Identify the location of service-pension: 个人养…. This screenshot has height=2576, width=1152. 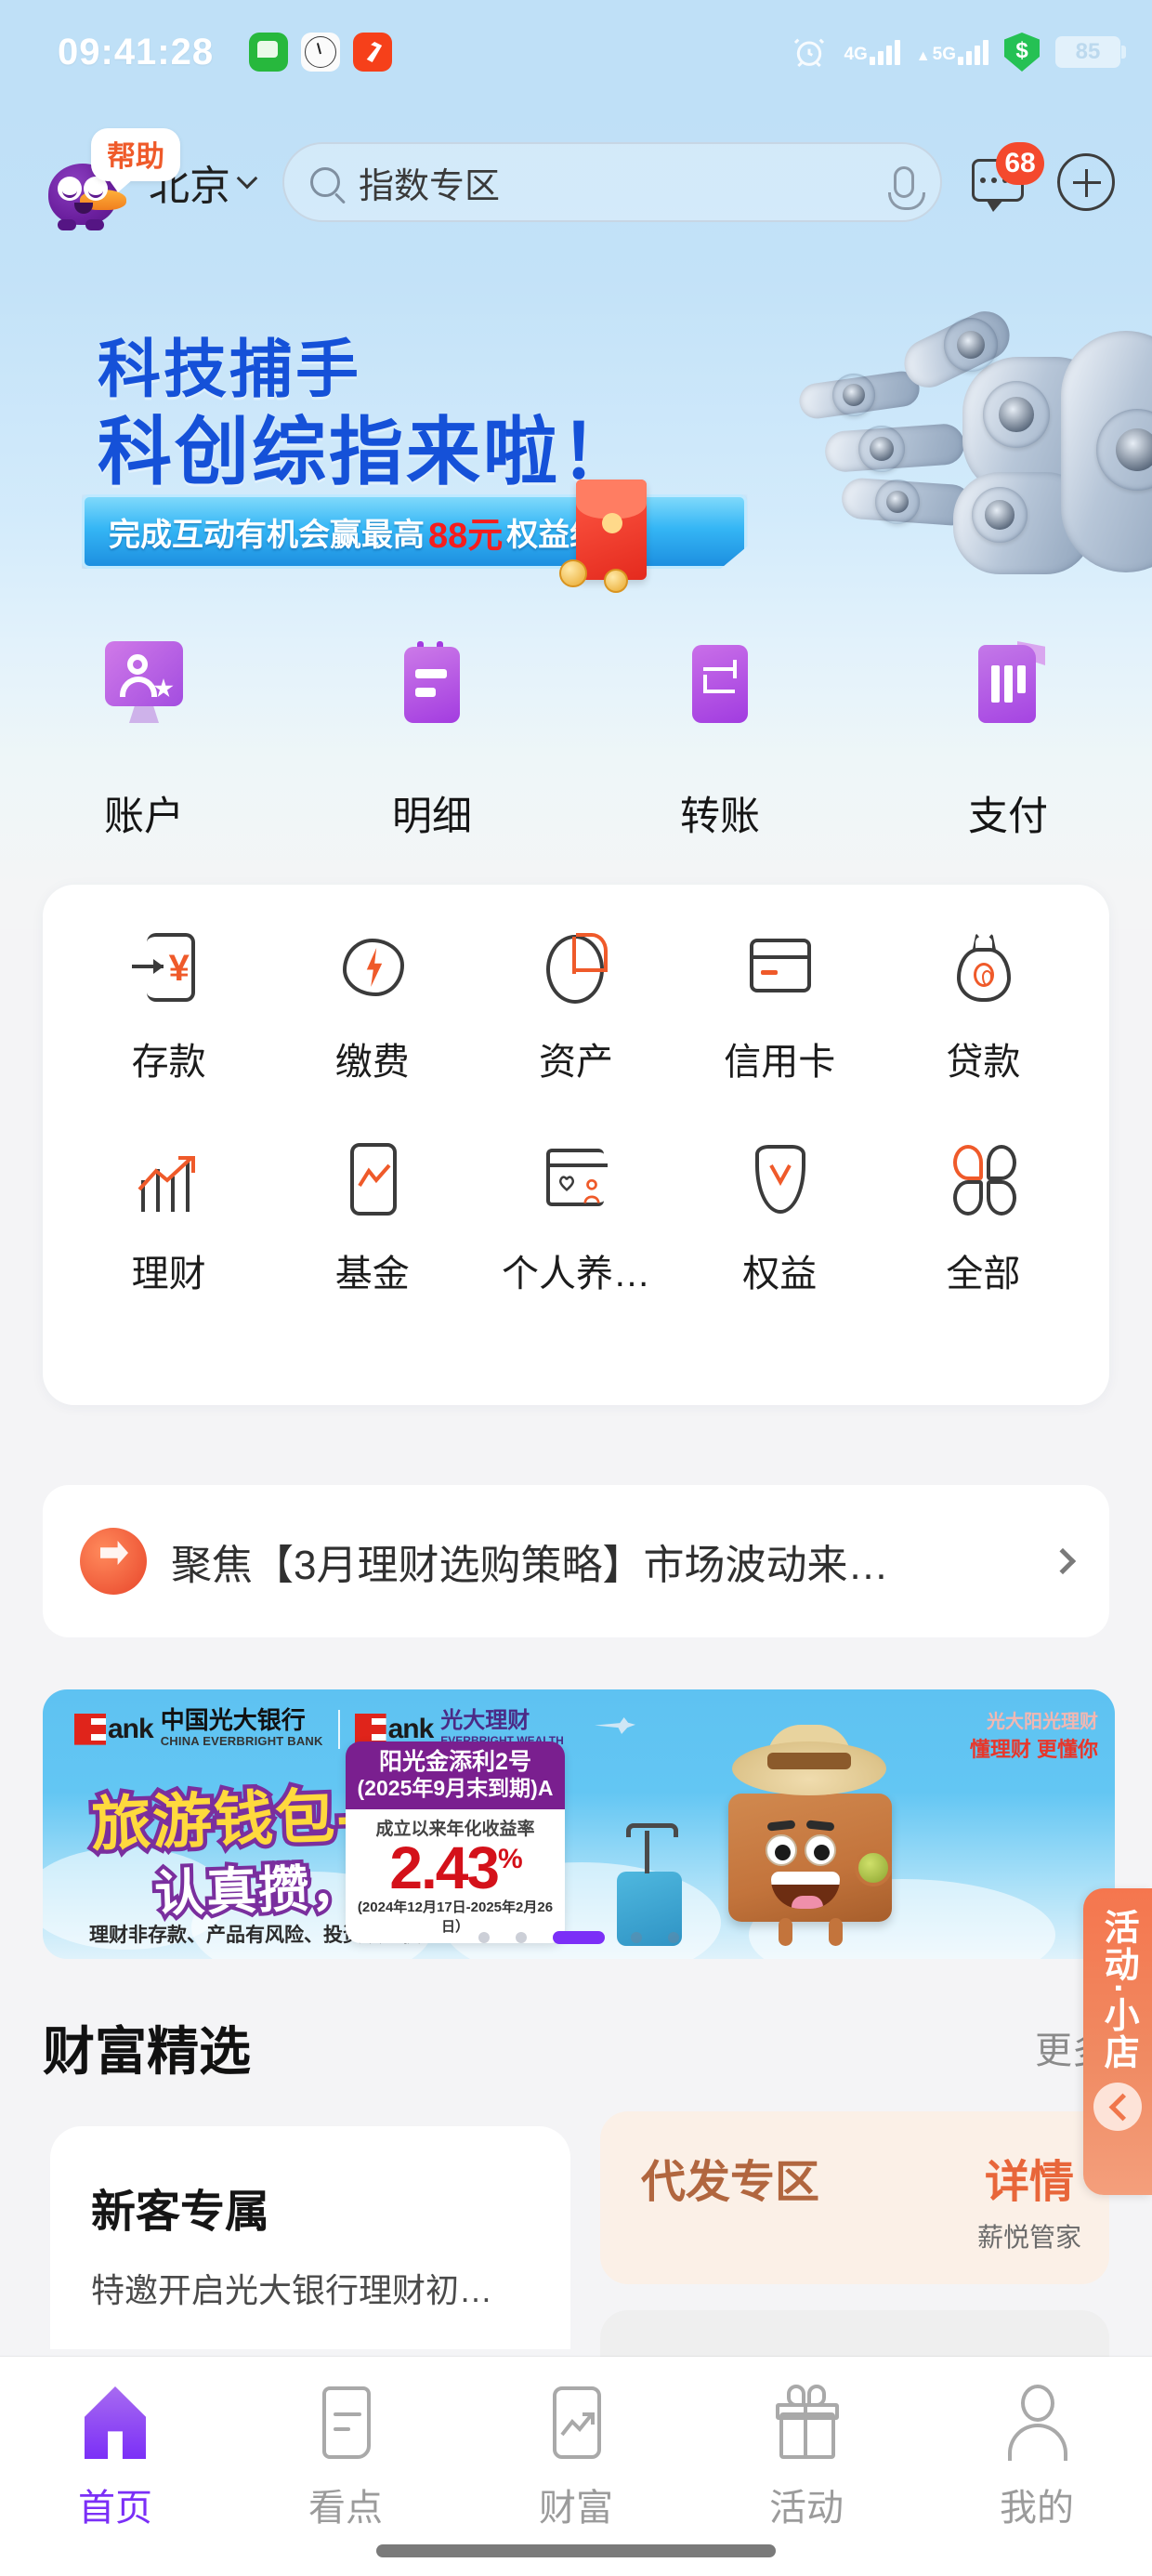
(575, 1216).